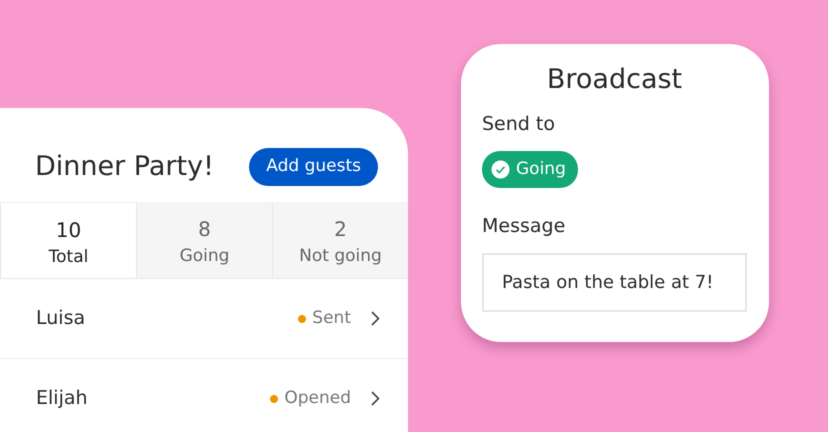 The height and width of the screenshot is (432, 828). I want to click on guest-row: Elijah Opened, so click(204, 395).